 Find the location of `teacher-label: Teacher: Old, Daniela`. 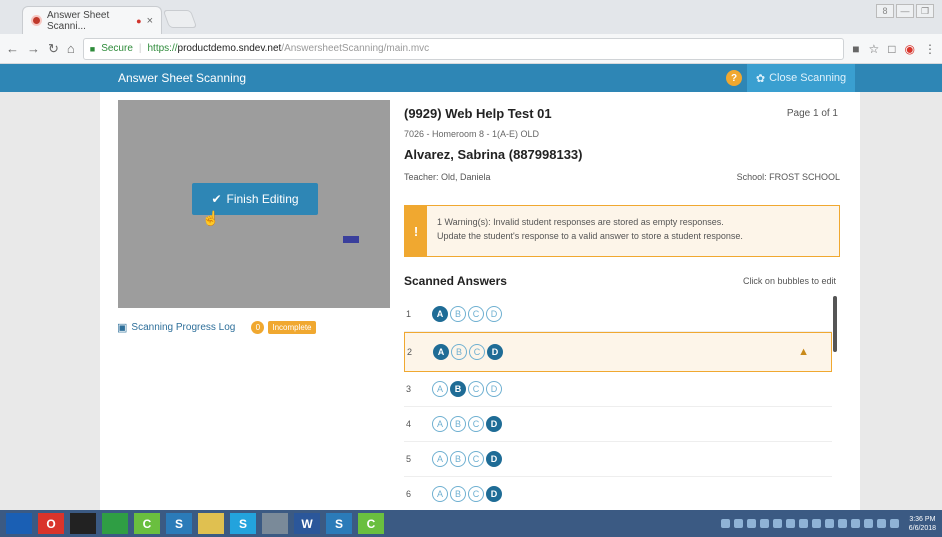

teacher-label: Teacher: Old, Daniela is located at coordinates (447, 177).